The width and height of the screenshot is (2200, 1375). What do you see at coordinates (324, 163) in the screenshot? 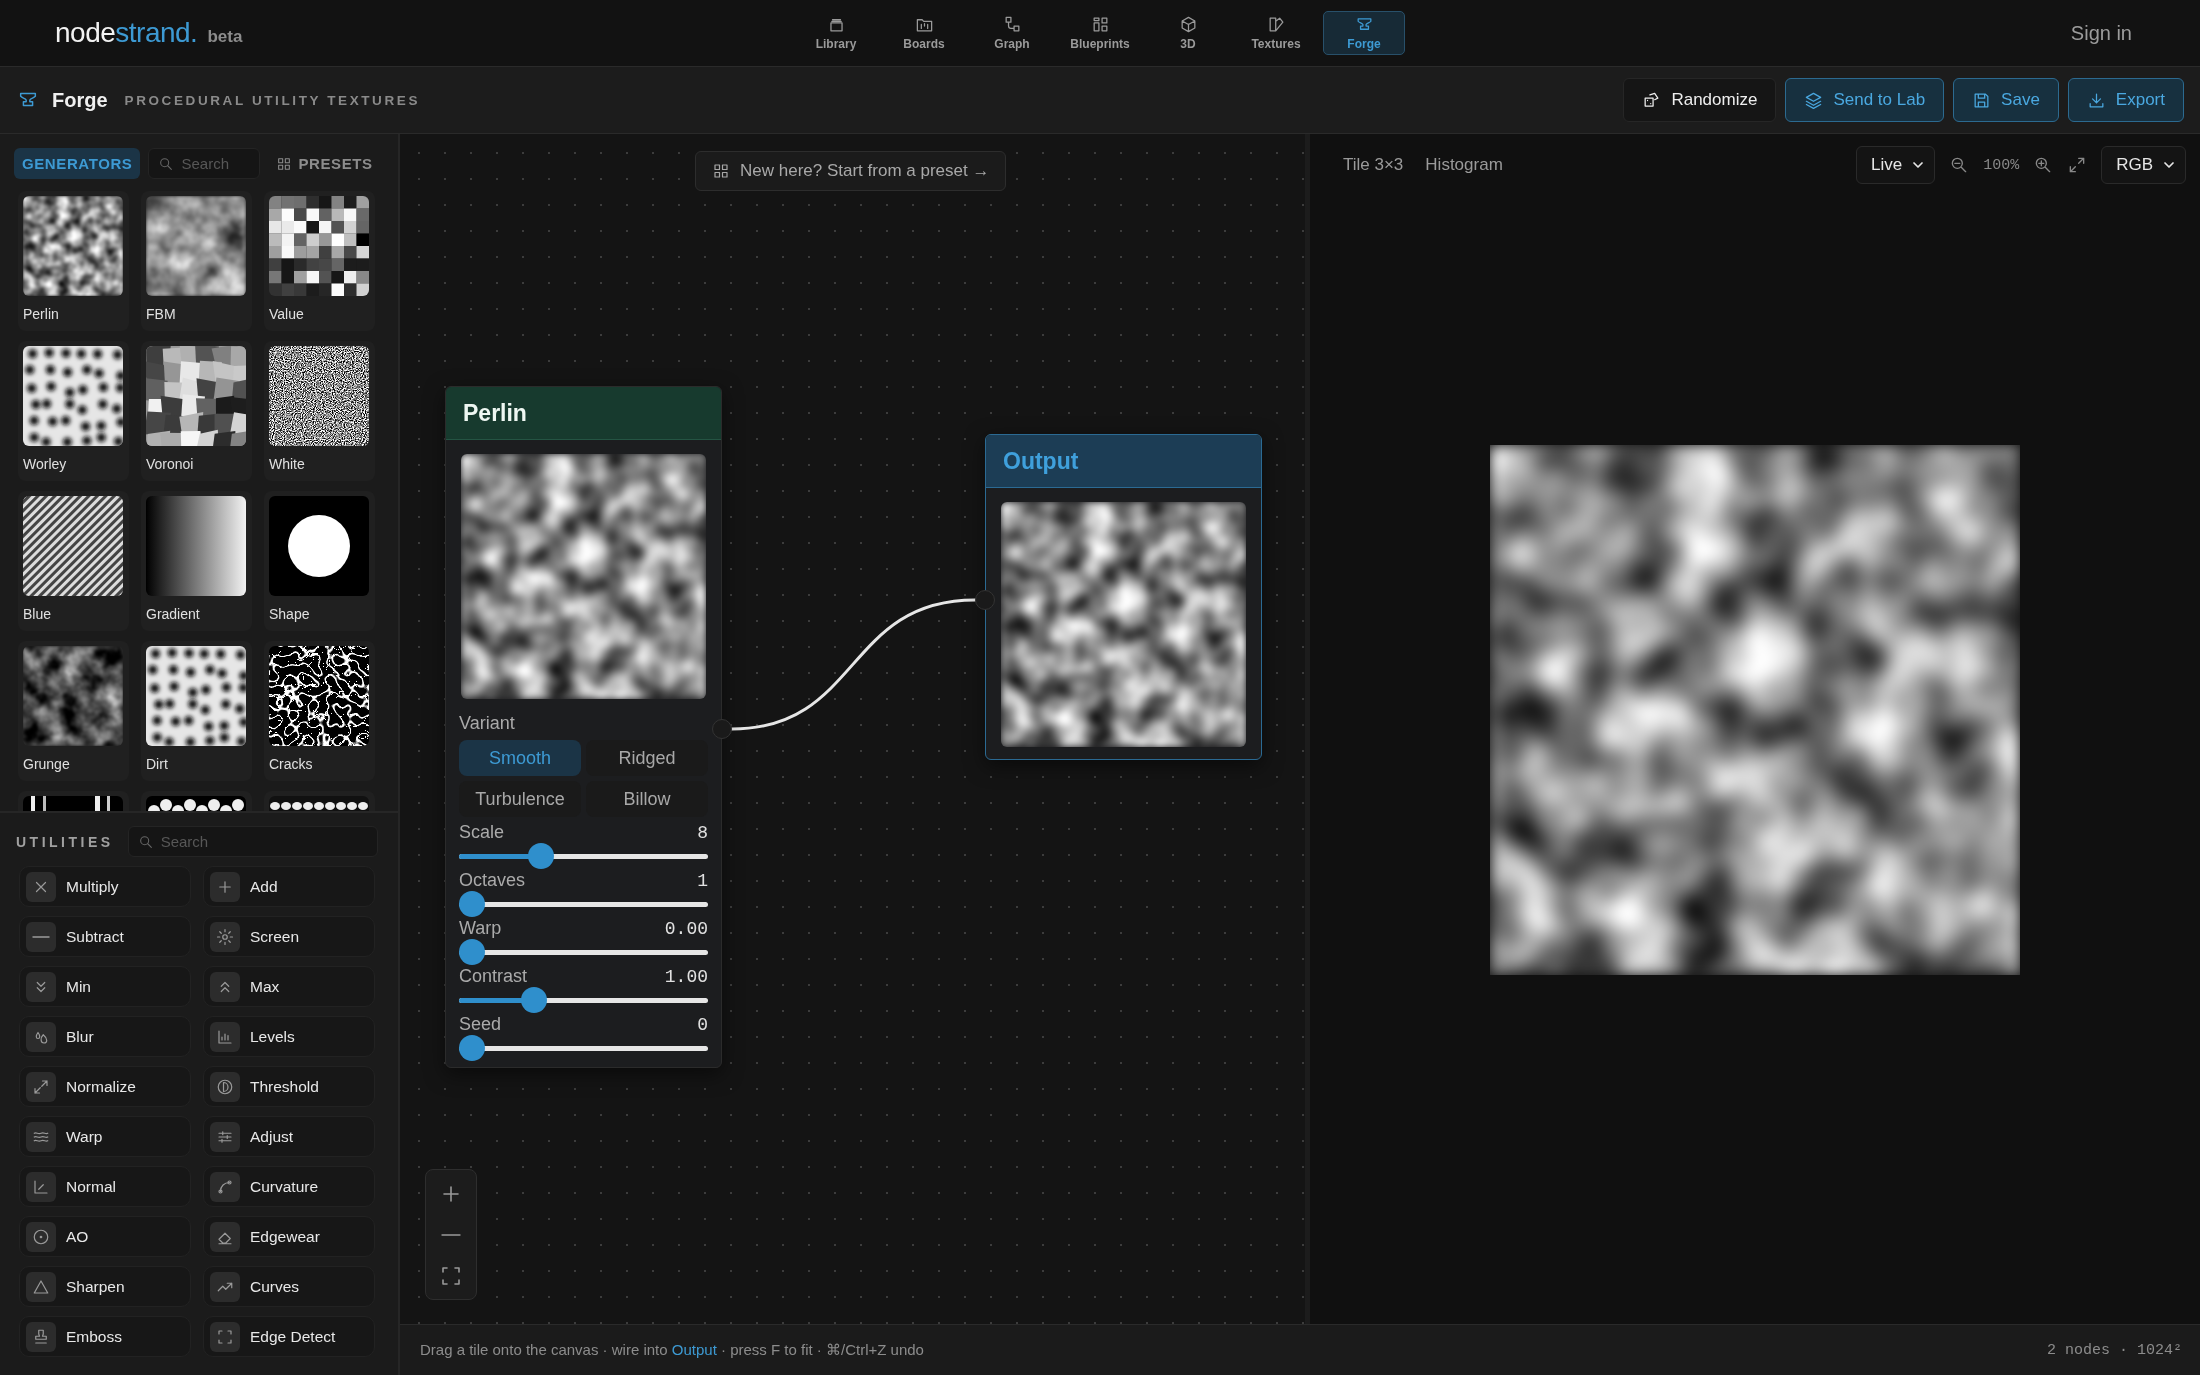
I see `presets-tab: PRESETS` at bounding box center [324, 163].